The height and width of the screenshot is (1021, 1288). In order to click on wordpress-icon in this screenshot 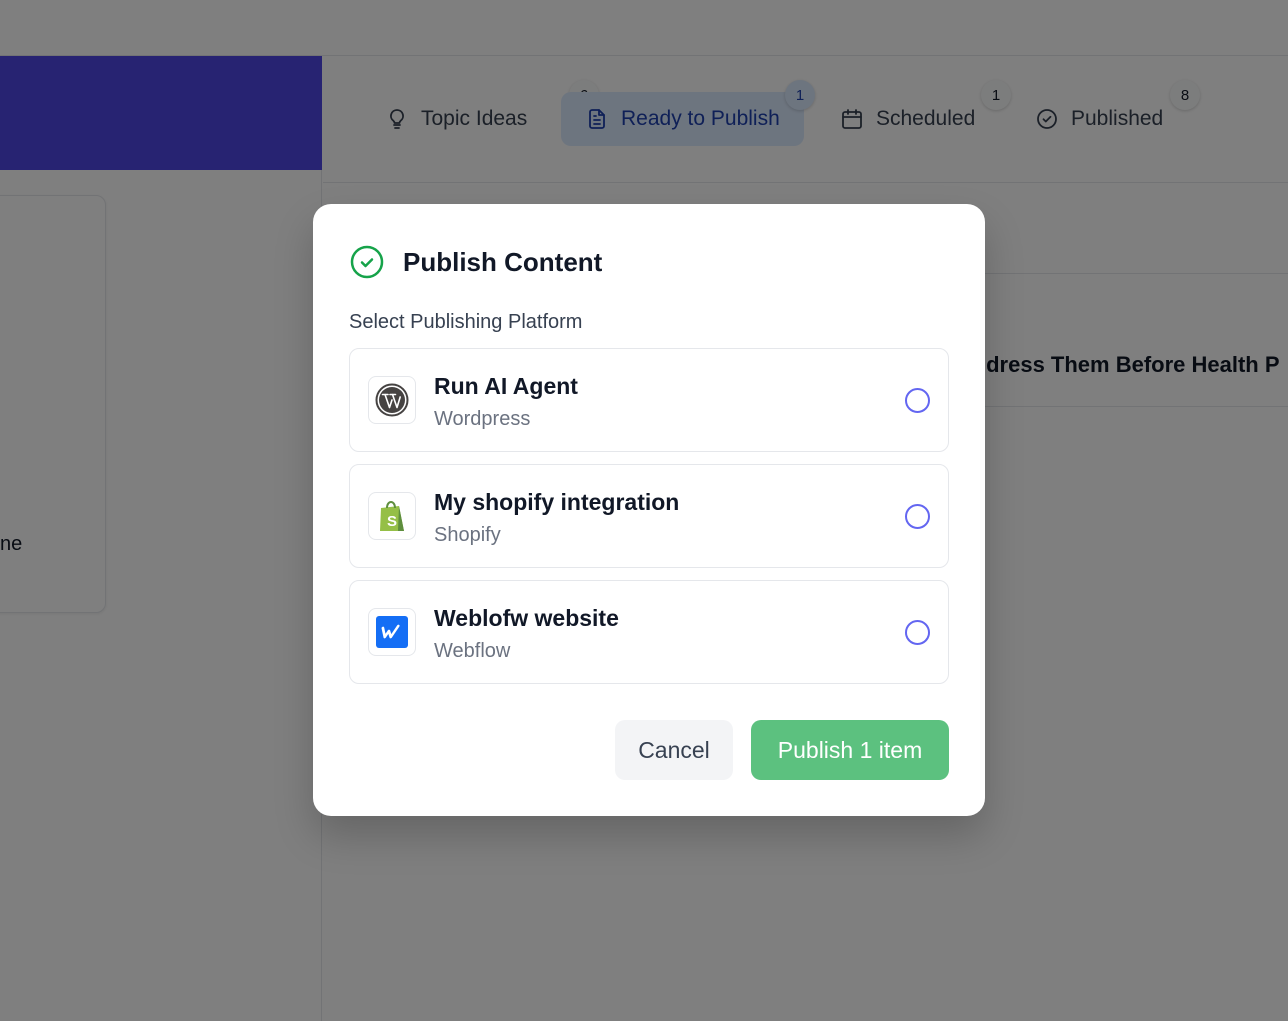, I will do `click(392, 400)`.